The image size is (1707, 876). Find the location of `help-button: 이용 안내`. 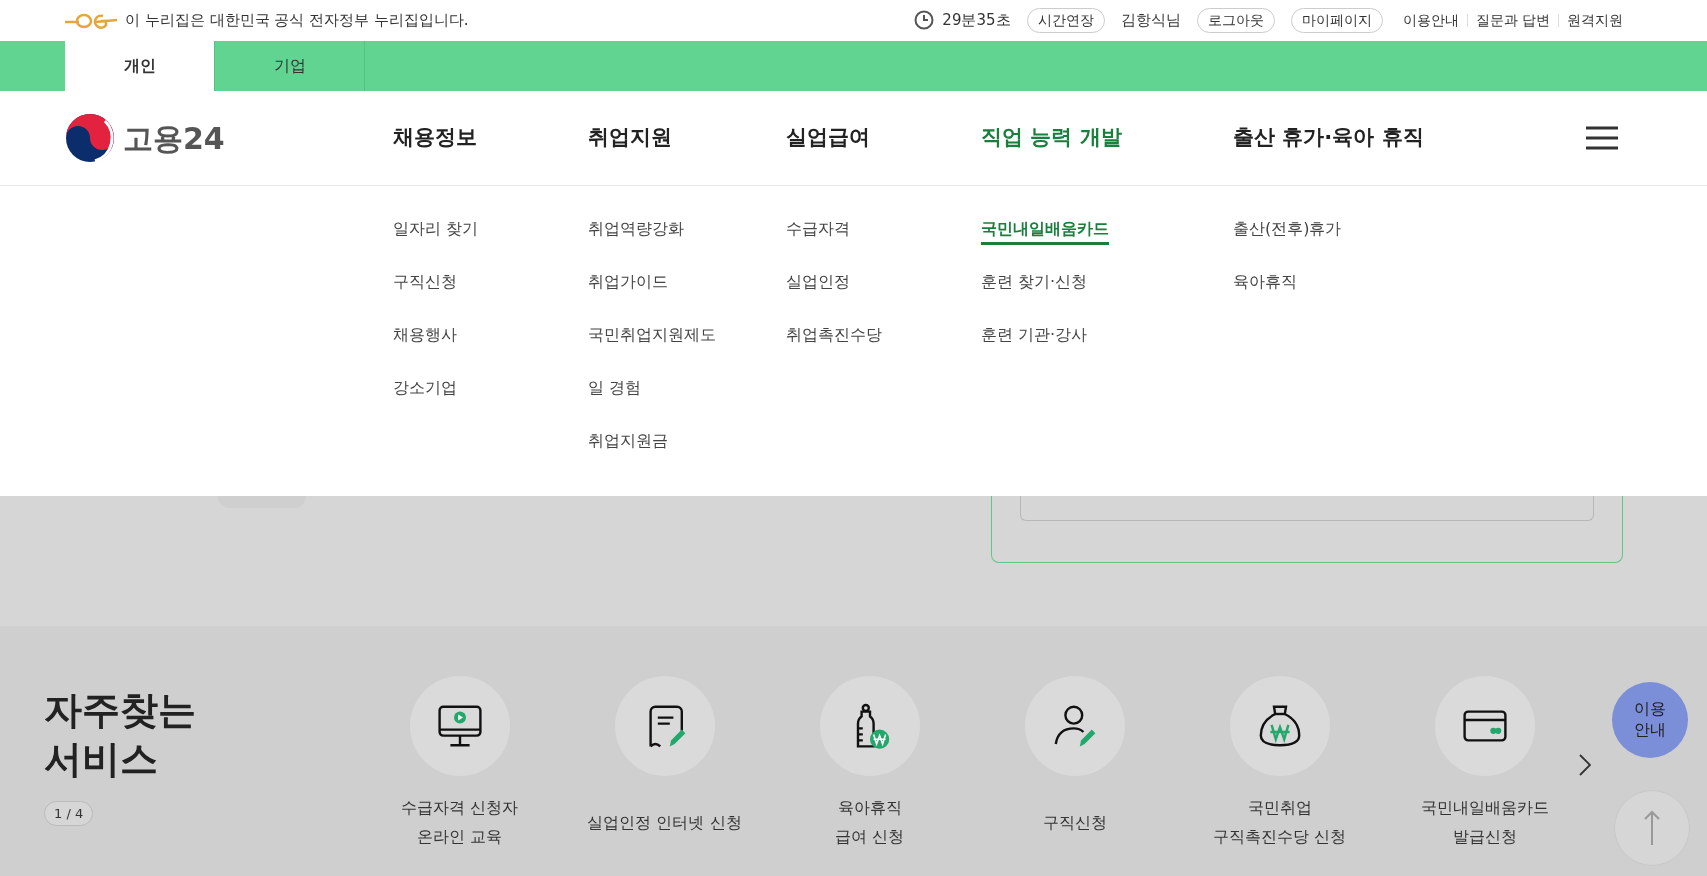

help-button: 이용 안내 is located at coordinates (1650, 720).